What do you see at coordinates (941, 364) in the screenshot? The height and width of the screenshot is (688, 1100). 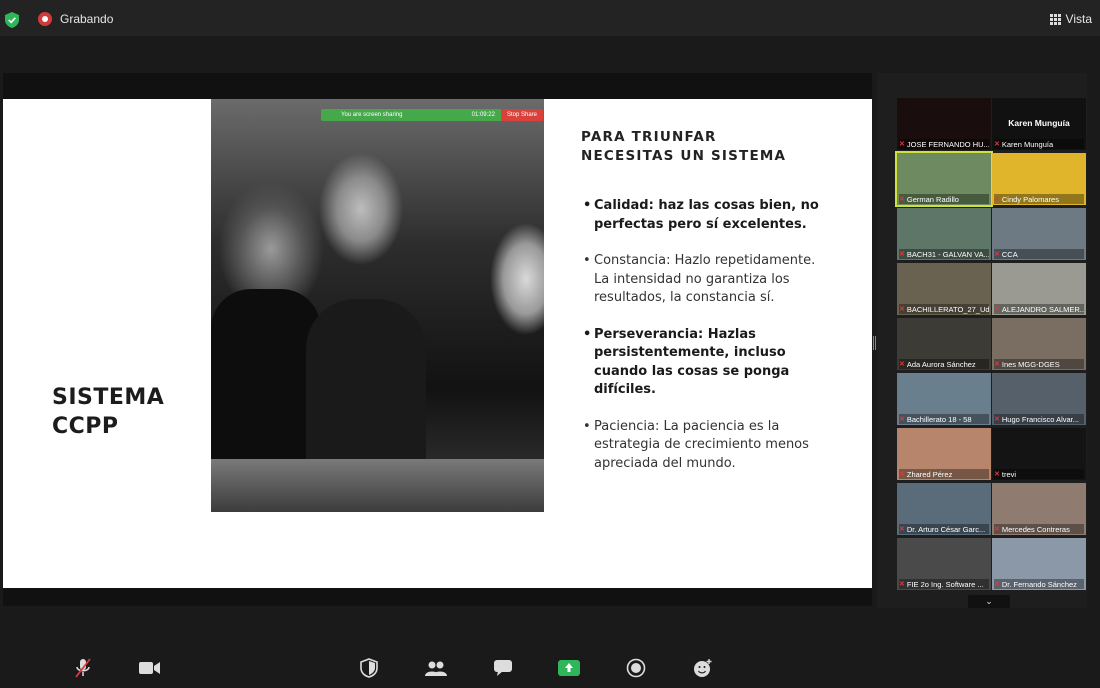 I see `participant-name: Ada Aurora Sánchez` at bounding box center [941, 364].